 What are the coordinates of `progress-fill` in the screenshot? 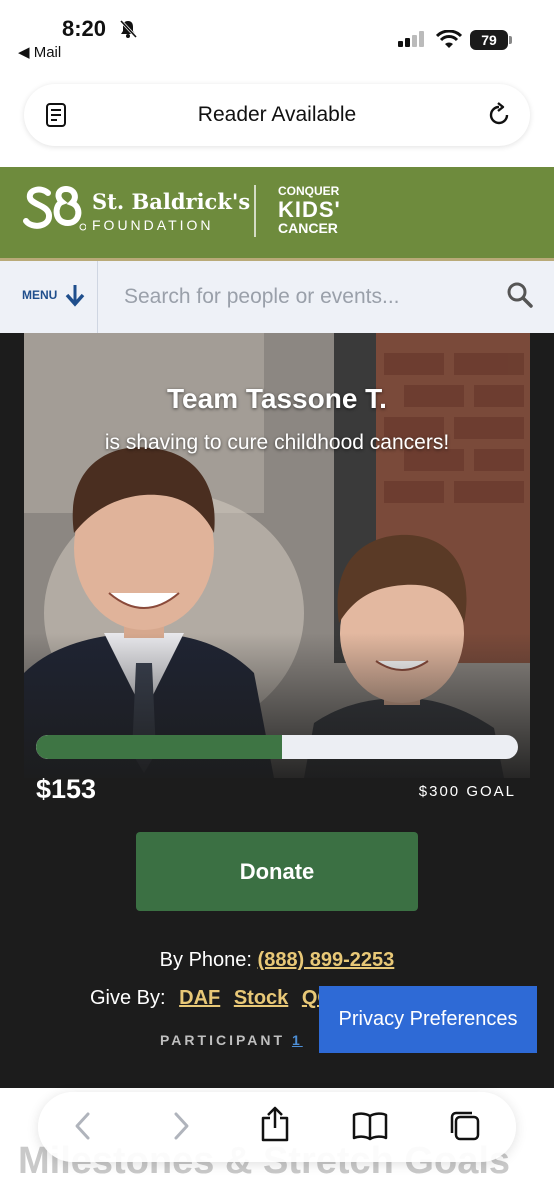 It's located at (159, 747).